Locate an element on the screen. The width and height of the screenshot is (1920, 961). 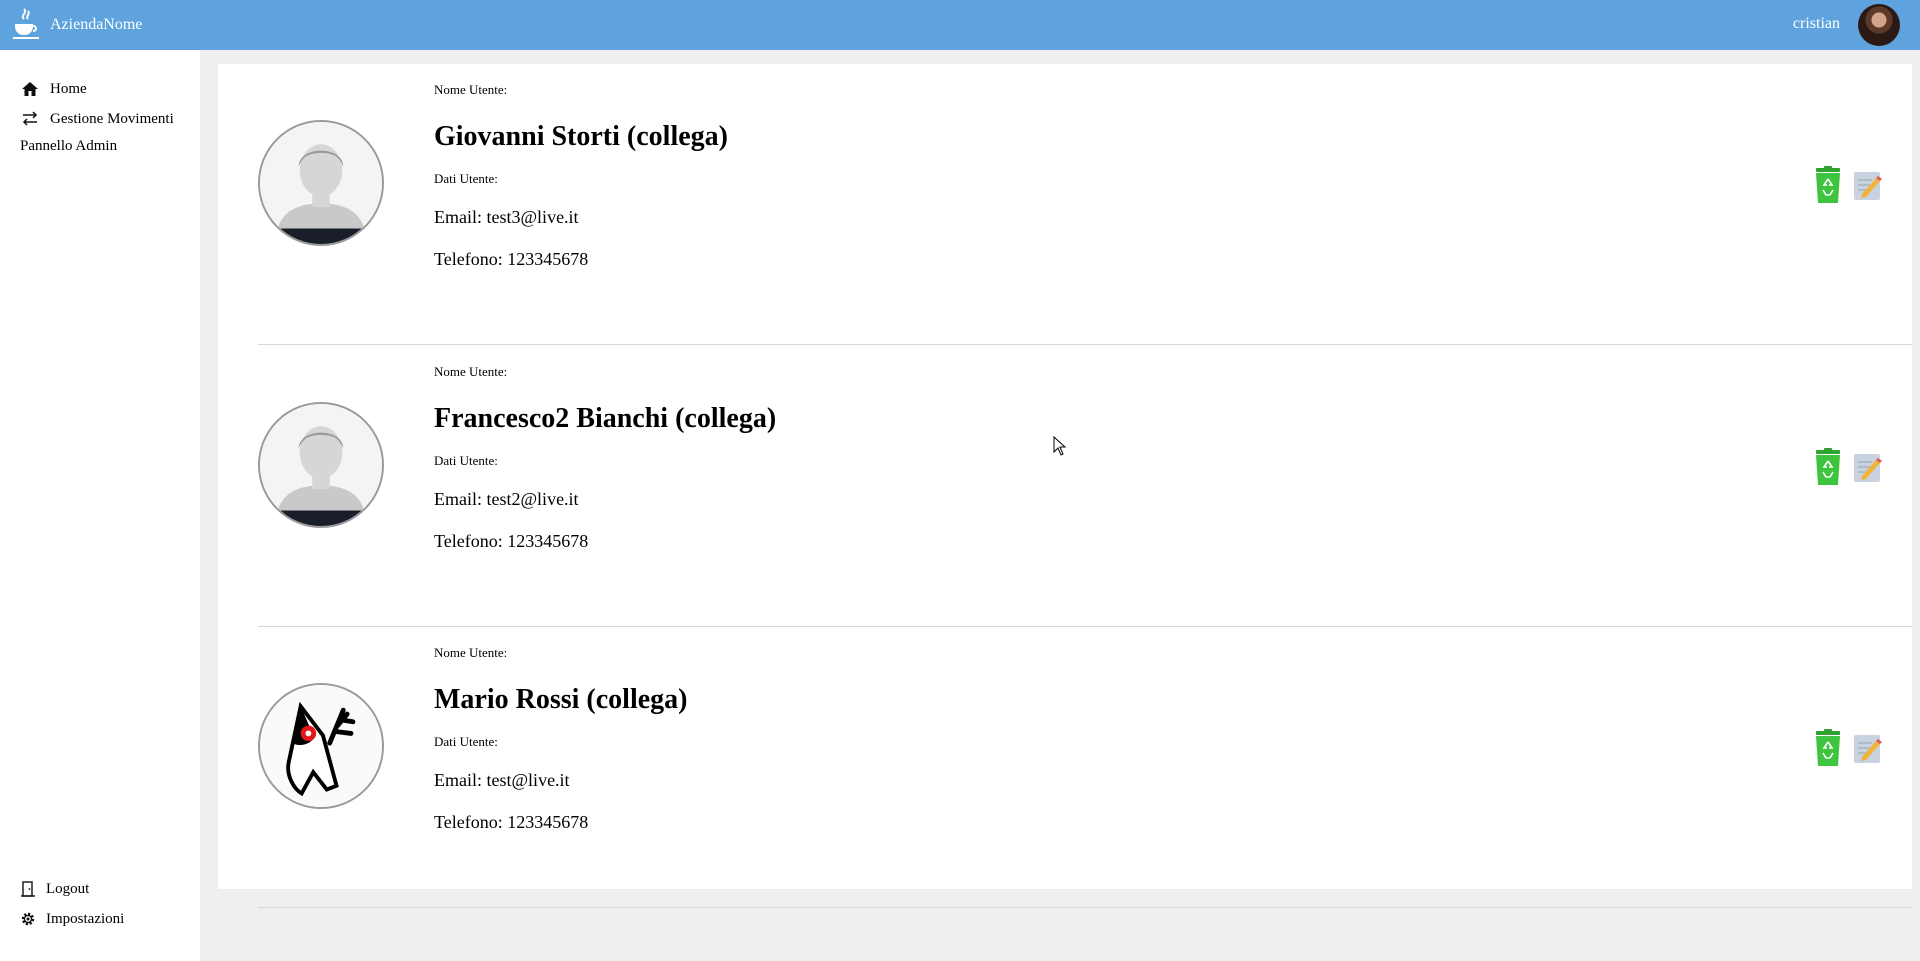
sidebar-item-impostazioni: Impostazioni is located at coordinates (72, 919).